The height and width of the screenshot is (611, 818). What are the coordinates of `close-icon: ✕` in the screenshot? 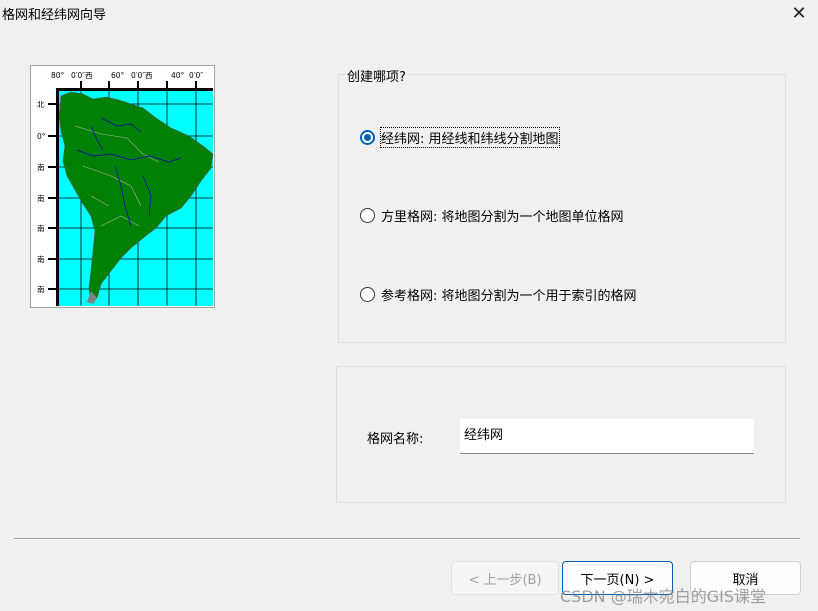 It's located at (799, 13).